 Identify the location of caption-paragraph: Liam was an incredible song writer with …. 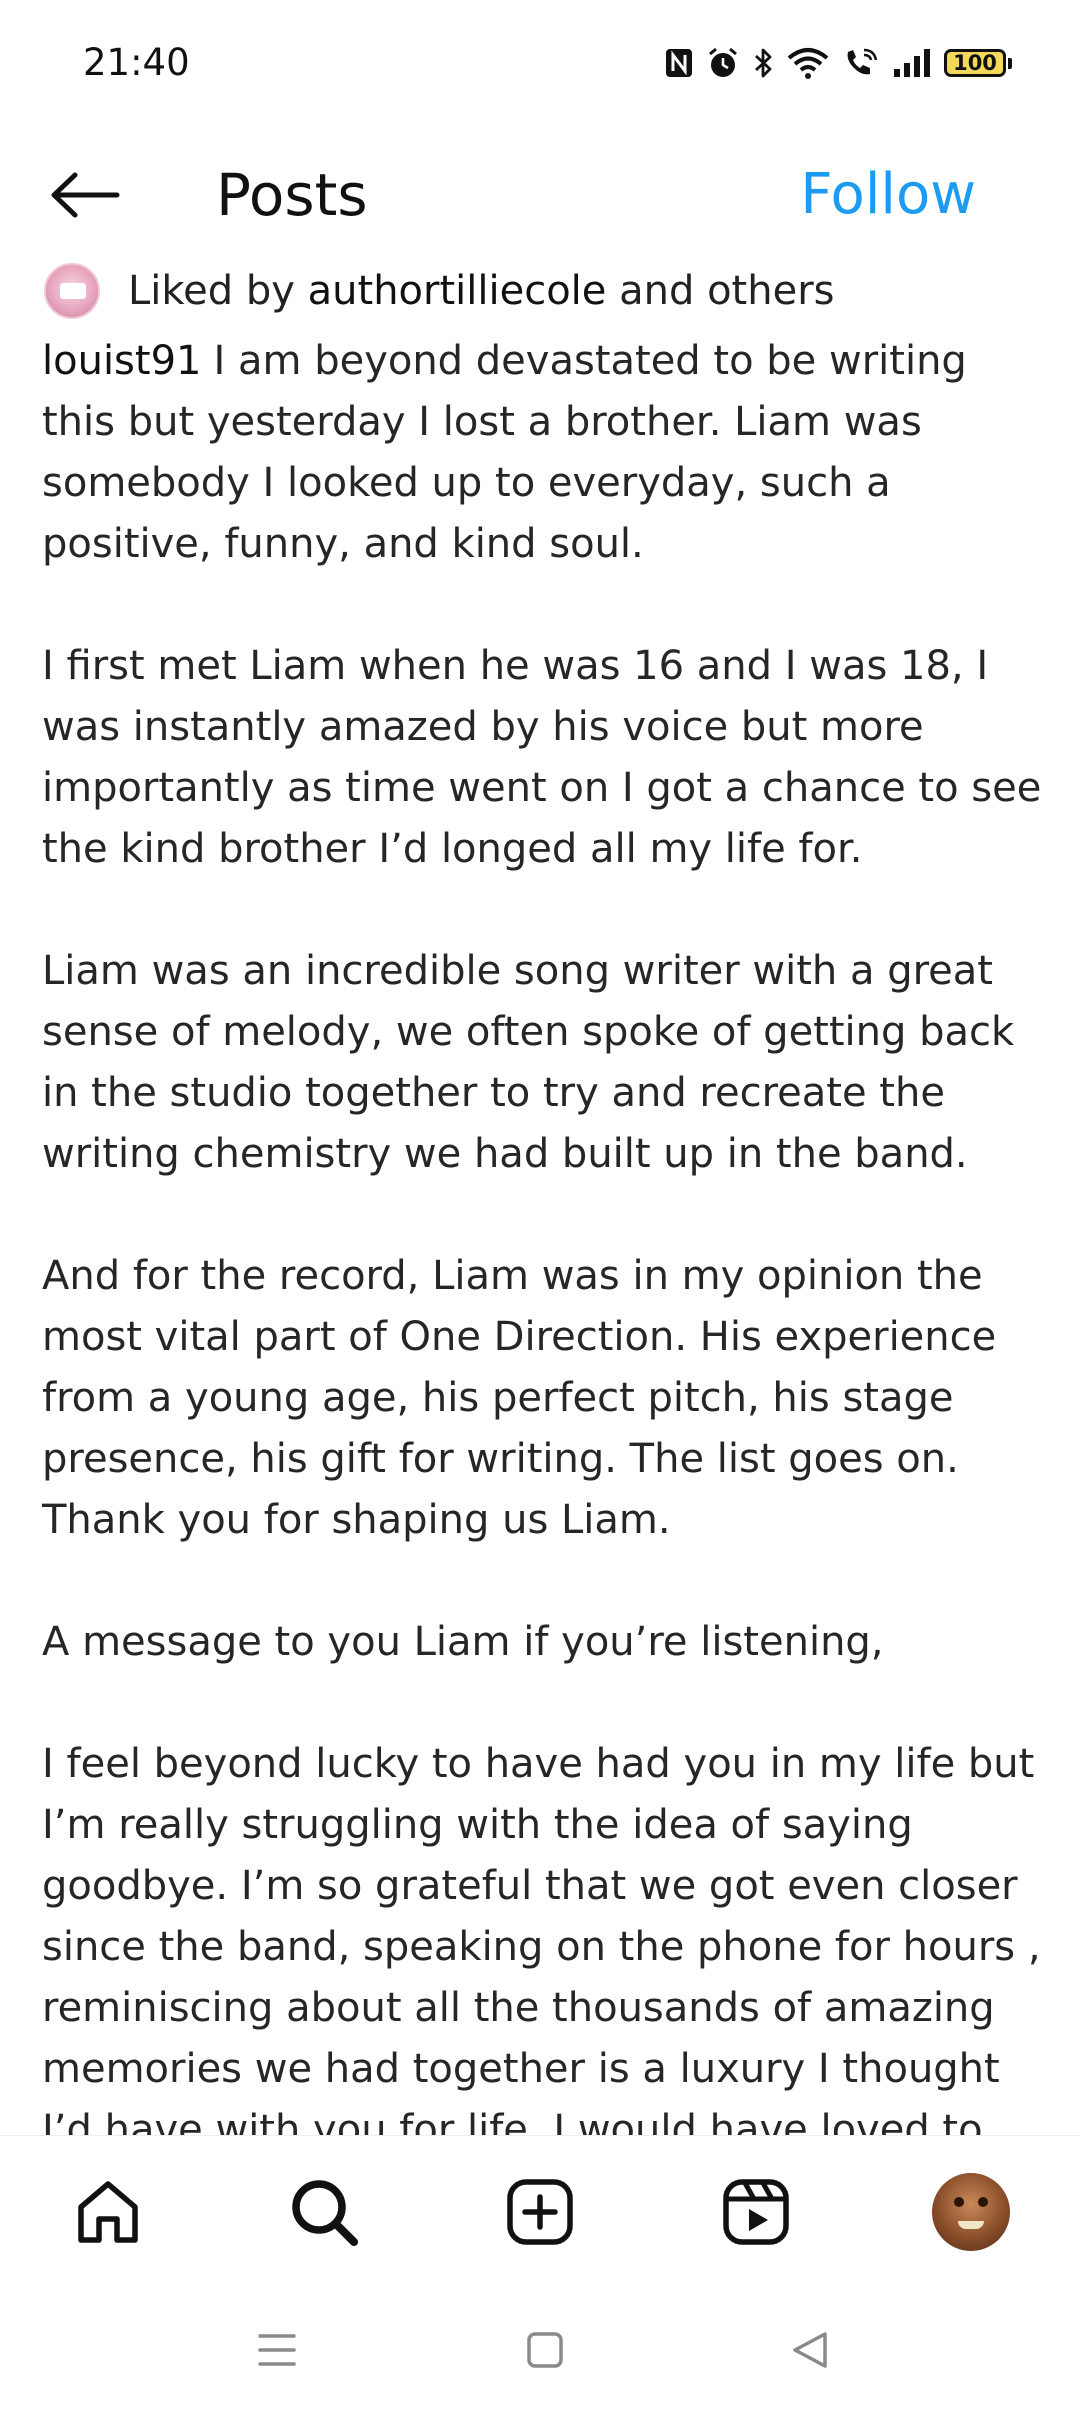
(528, 1062).